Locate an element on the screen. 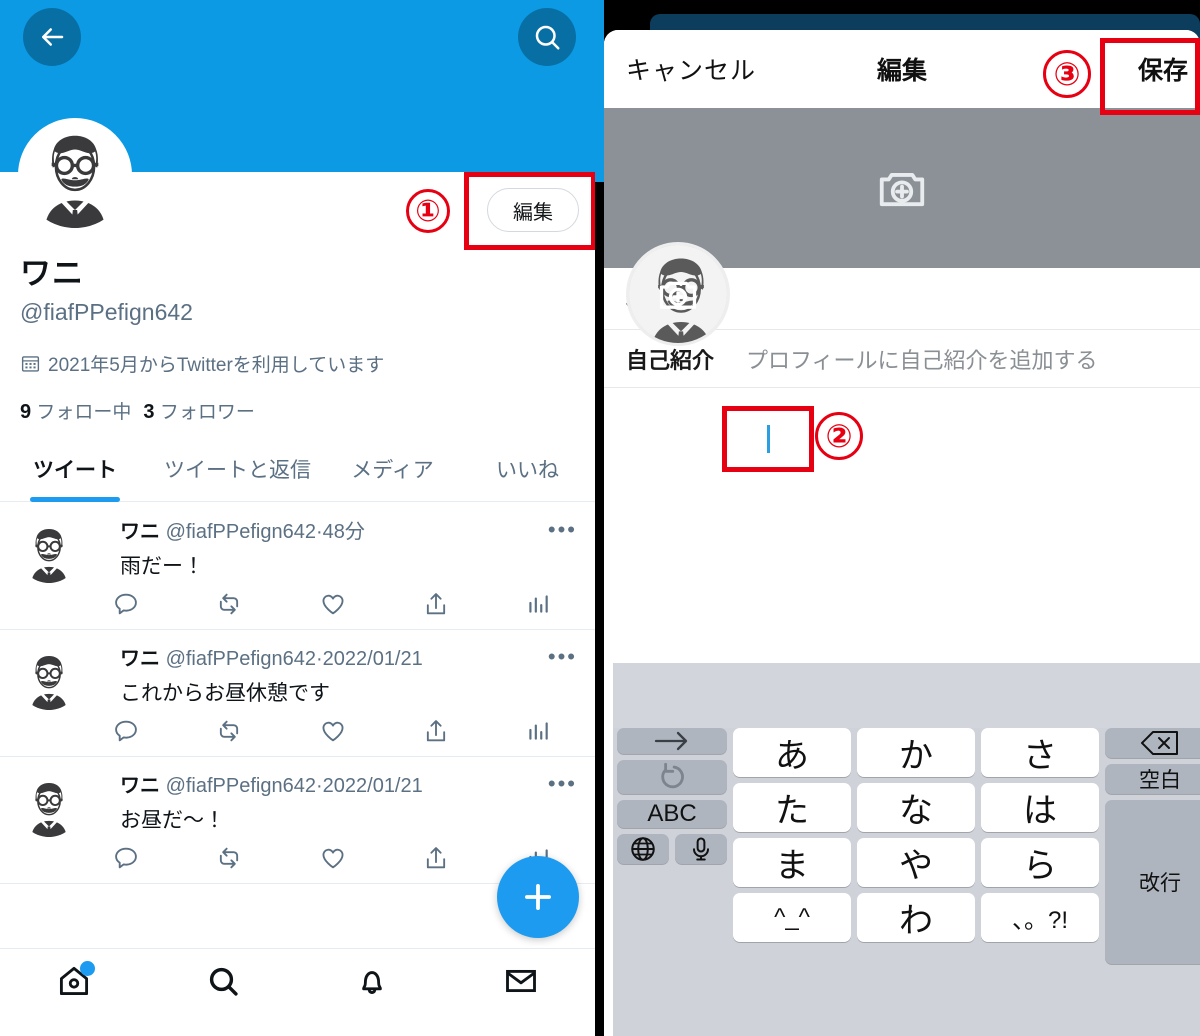  search-icon is located at coordinates (224, 981).